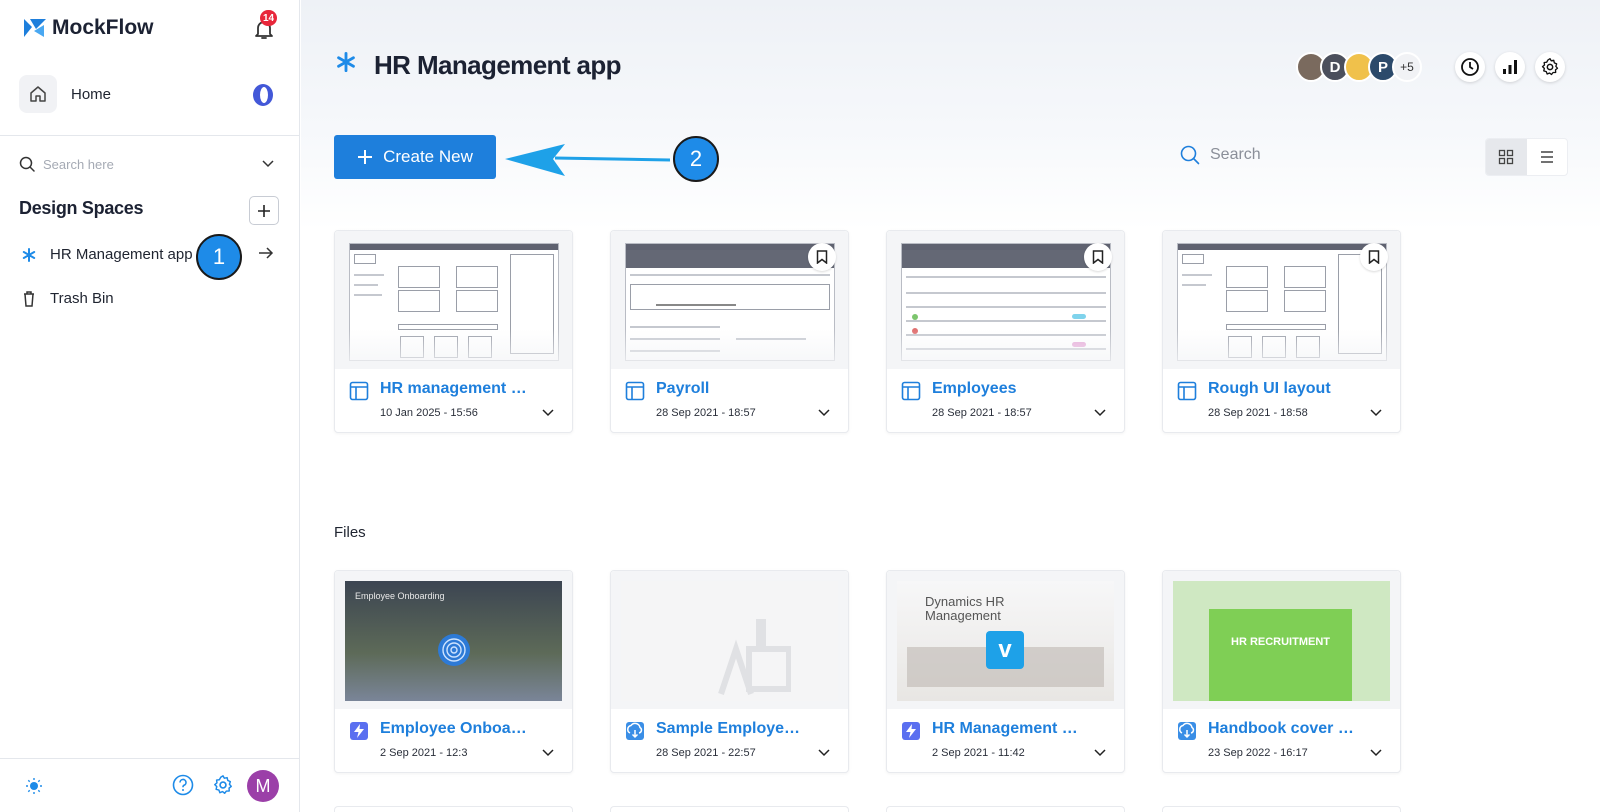 The height and width of the screenshot is (812, 1600). Describe the element at coordinates (1007, 729) in the screenshot. I see `card-title: HR Management Dynamics` at that location.